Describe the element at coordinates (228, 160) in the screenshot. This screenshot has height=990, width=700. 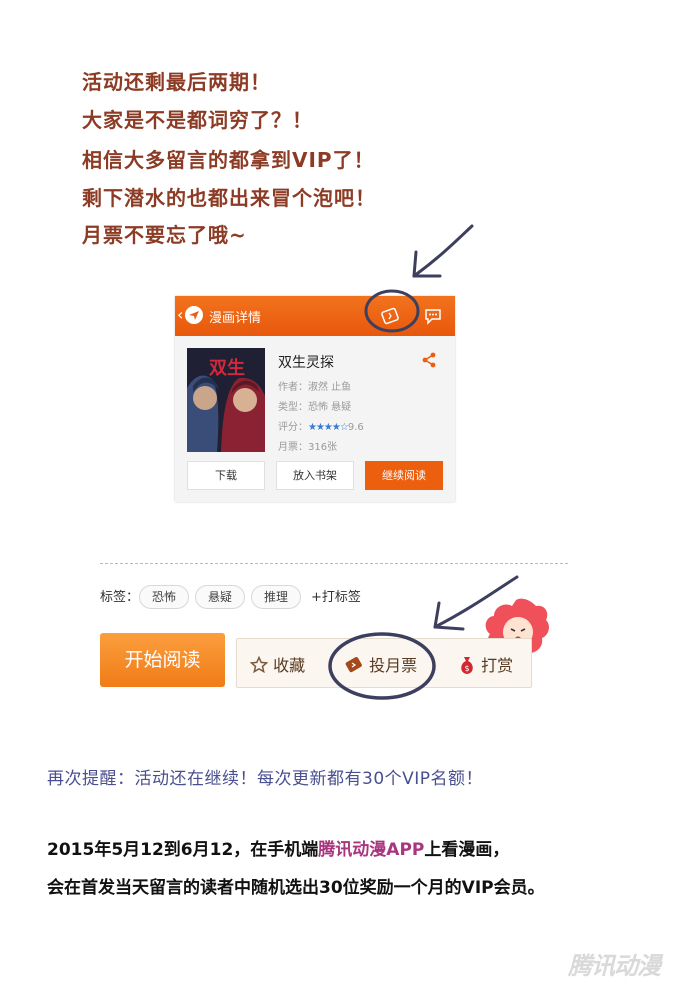
I see `notice-line-3: 相信大多留言的都拿到VIP了！` at that location.